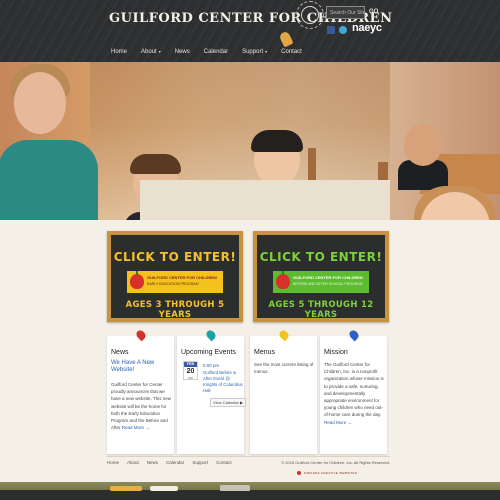 Image resolution: width=500 pixels, height=500 pixels. Describe the element at coordinates (328, 284) in the screenshot. I see `program-subtitle: BEFORE AND AFTER SCHOOL PROGRAM` at that location.